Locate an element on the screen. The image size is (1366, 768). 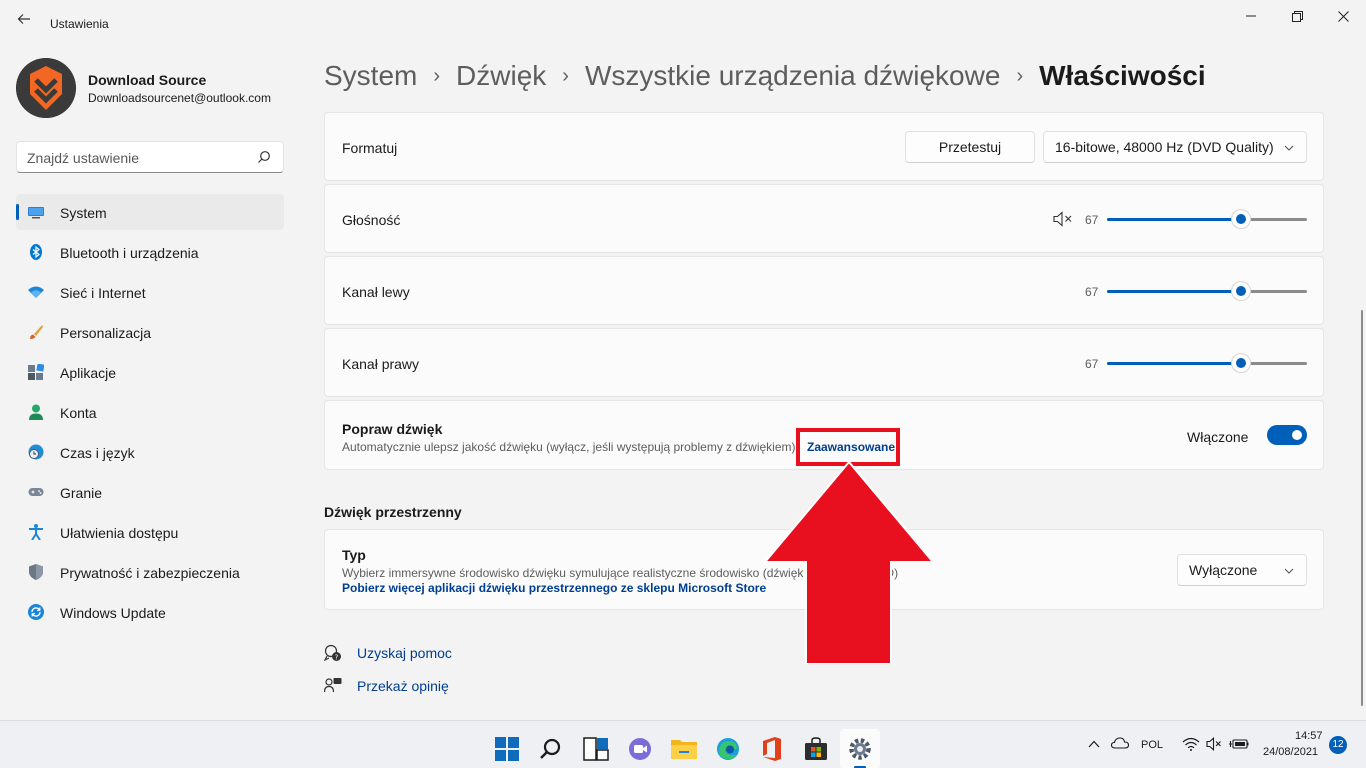
display-icon is located at coordinates (36, 213).